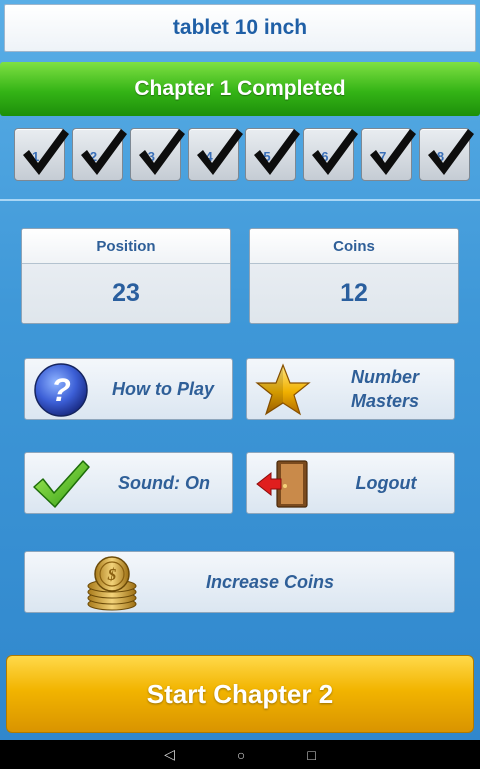 The image size is (480, 769). What do you see at coordinates (354, 293) in the screenshot?
I see `coins-value: 12` at bounding box center [354, 293].